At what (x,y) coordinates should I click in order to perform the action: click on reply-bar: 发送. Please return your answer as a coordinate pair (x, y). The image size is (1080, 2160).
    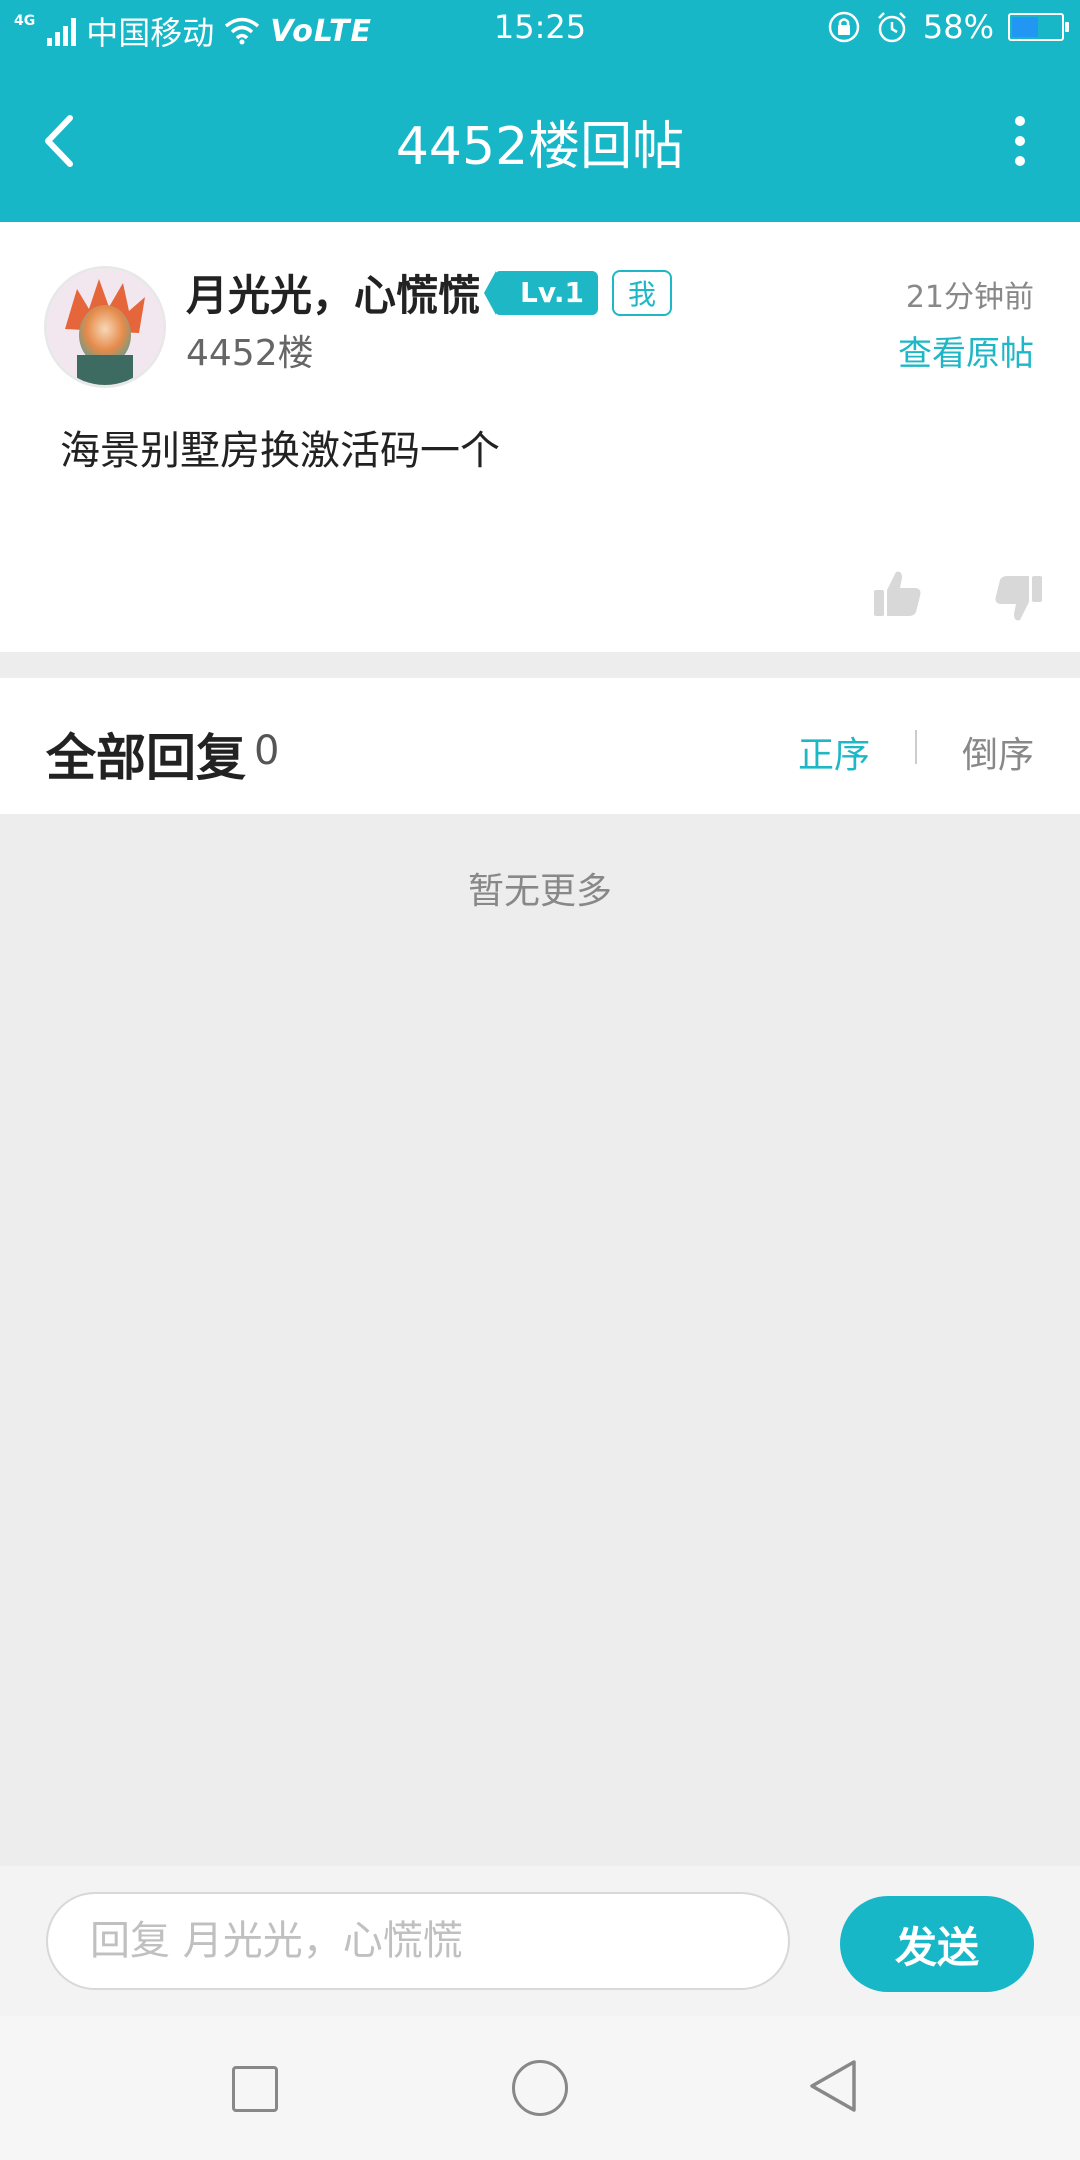
    Looking at the image, I should click on (540, 1941).